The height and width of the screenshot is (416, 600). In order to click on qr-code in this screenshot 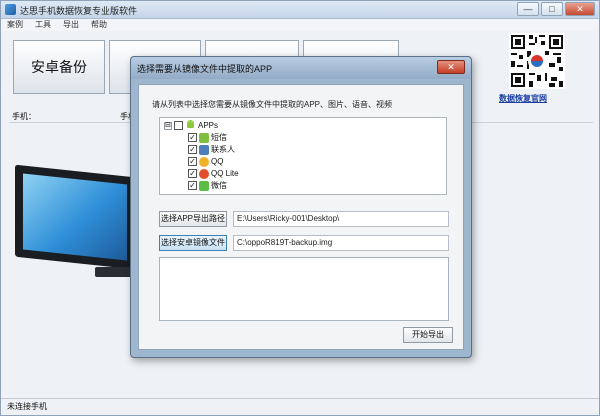, I will do `click(537, 61)`.